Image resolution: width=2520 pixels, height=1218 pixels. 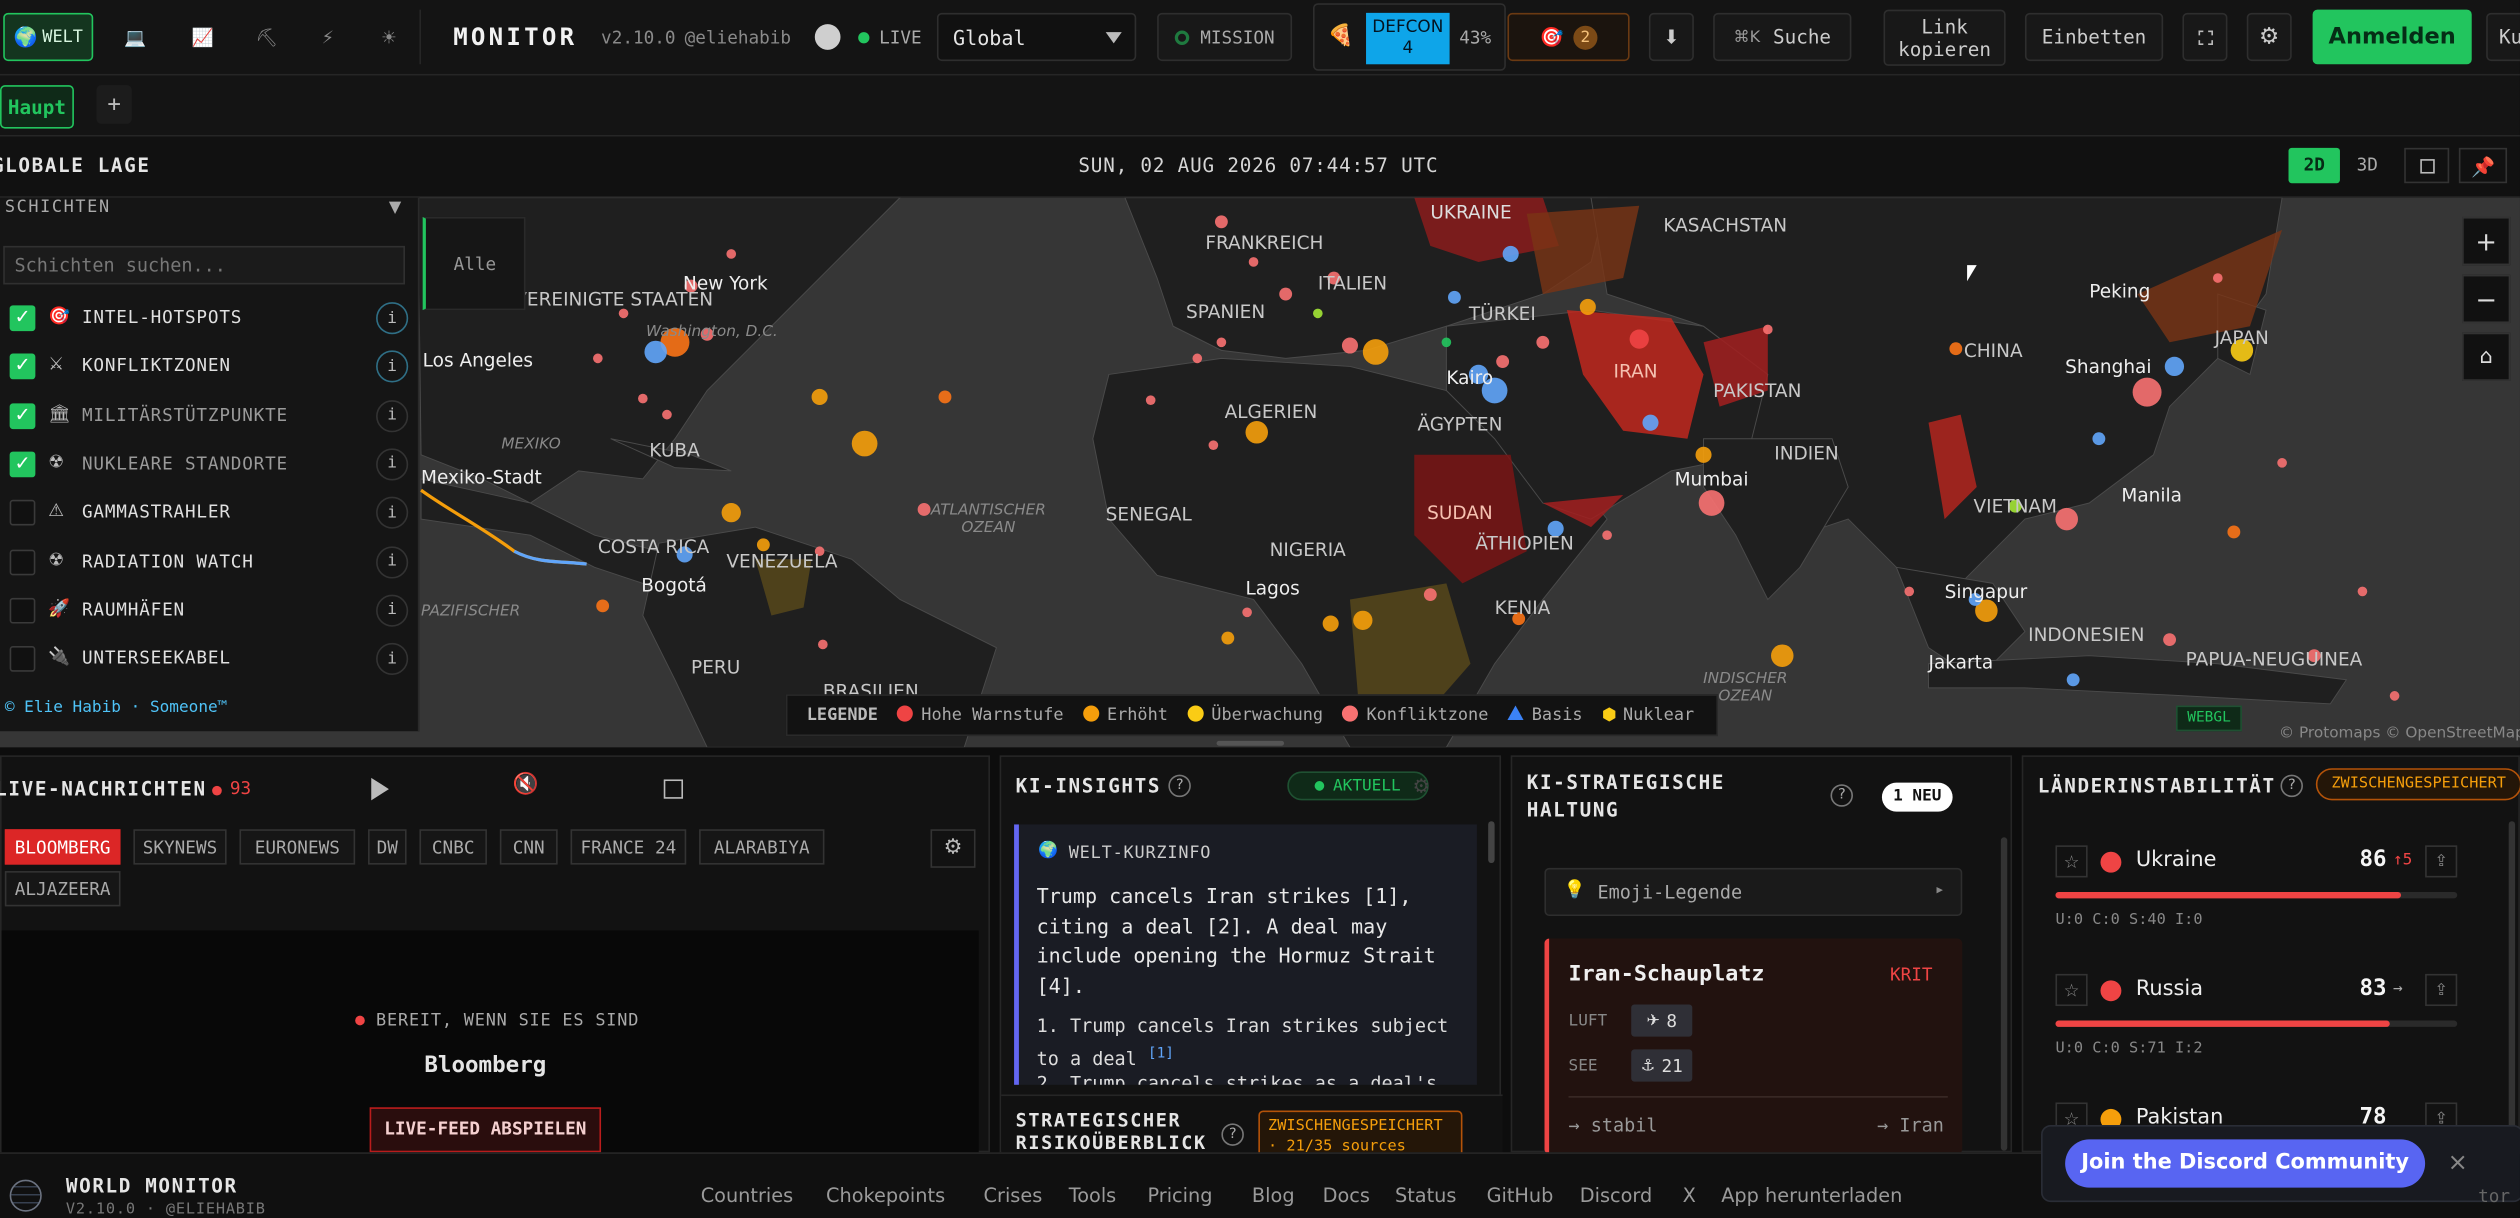 I want to click on footer-link-blog: Blog, so click(x=1273, y=1195).